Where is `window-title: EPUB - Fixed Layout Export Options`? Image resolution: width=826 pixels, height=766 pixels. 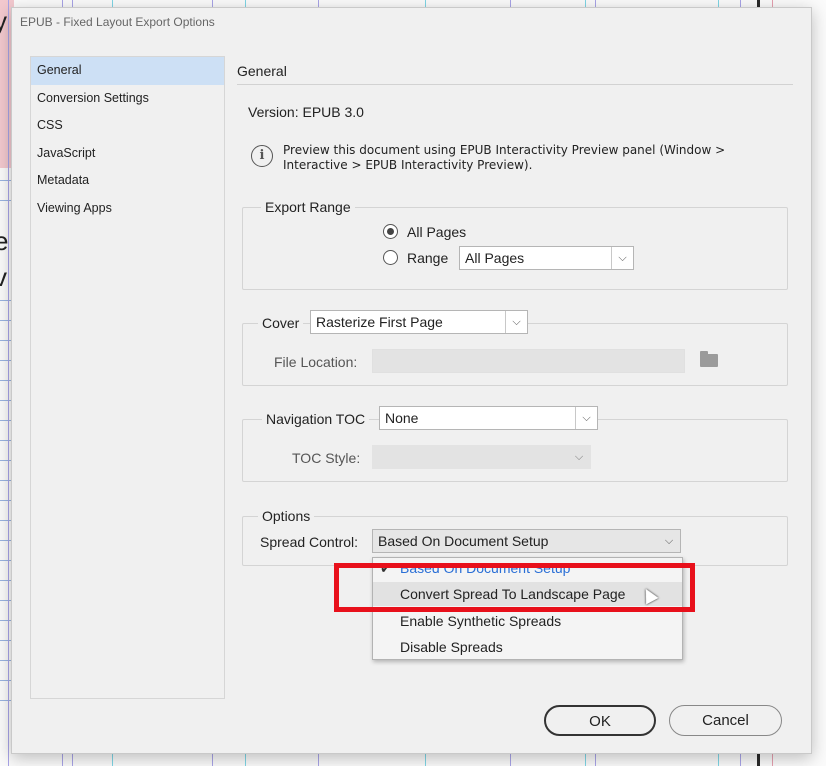 window-title: EPUB - Fixed Layout Export Options is located at coordinates (117, 22).